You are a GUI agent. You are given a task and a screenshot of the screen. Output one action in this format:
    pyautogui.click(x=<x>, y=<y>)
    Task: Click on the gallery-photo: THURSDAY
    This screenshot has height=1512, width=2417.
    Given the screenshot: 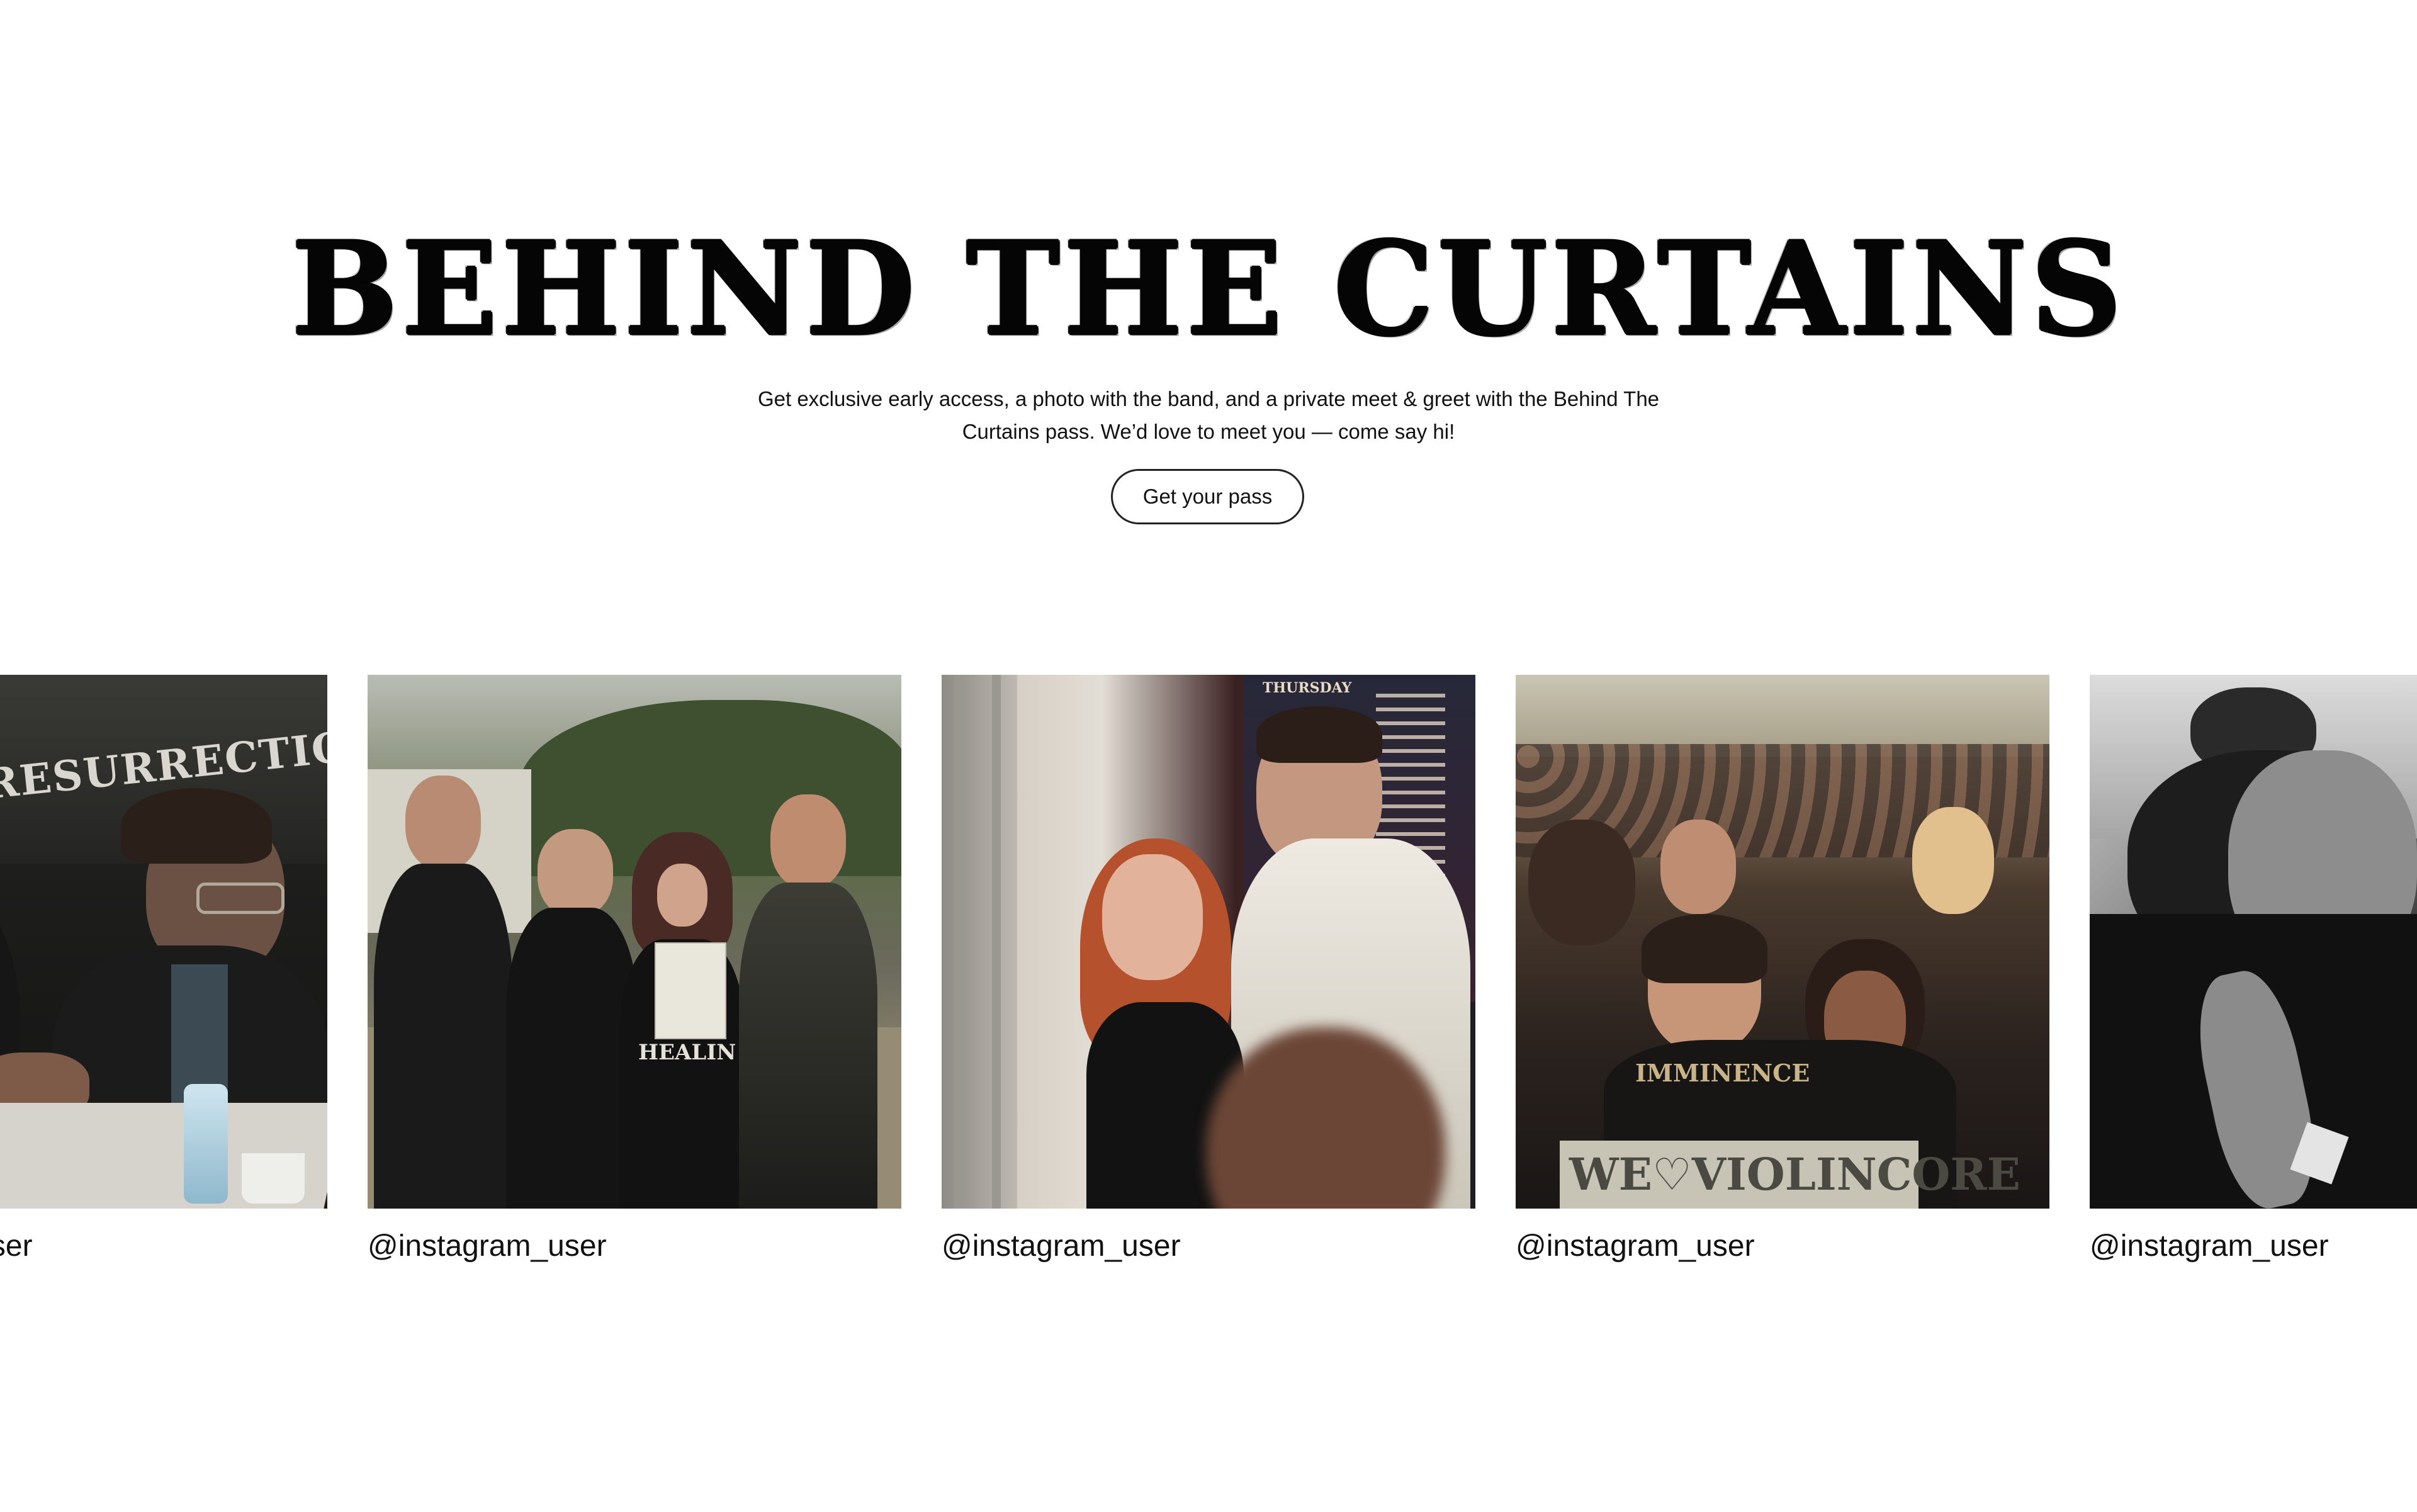 What is the action you would take?
    pyautogui.click(x=1208, y=942)
    